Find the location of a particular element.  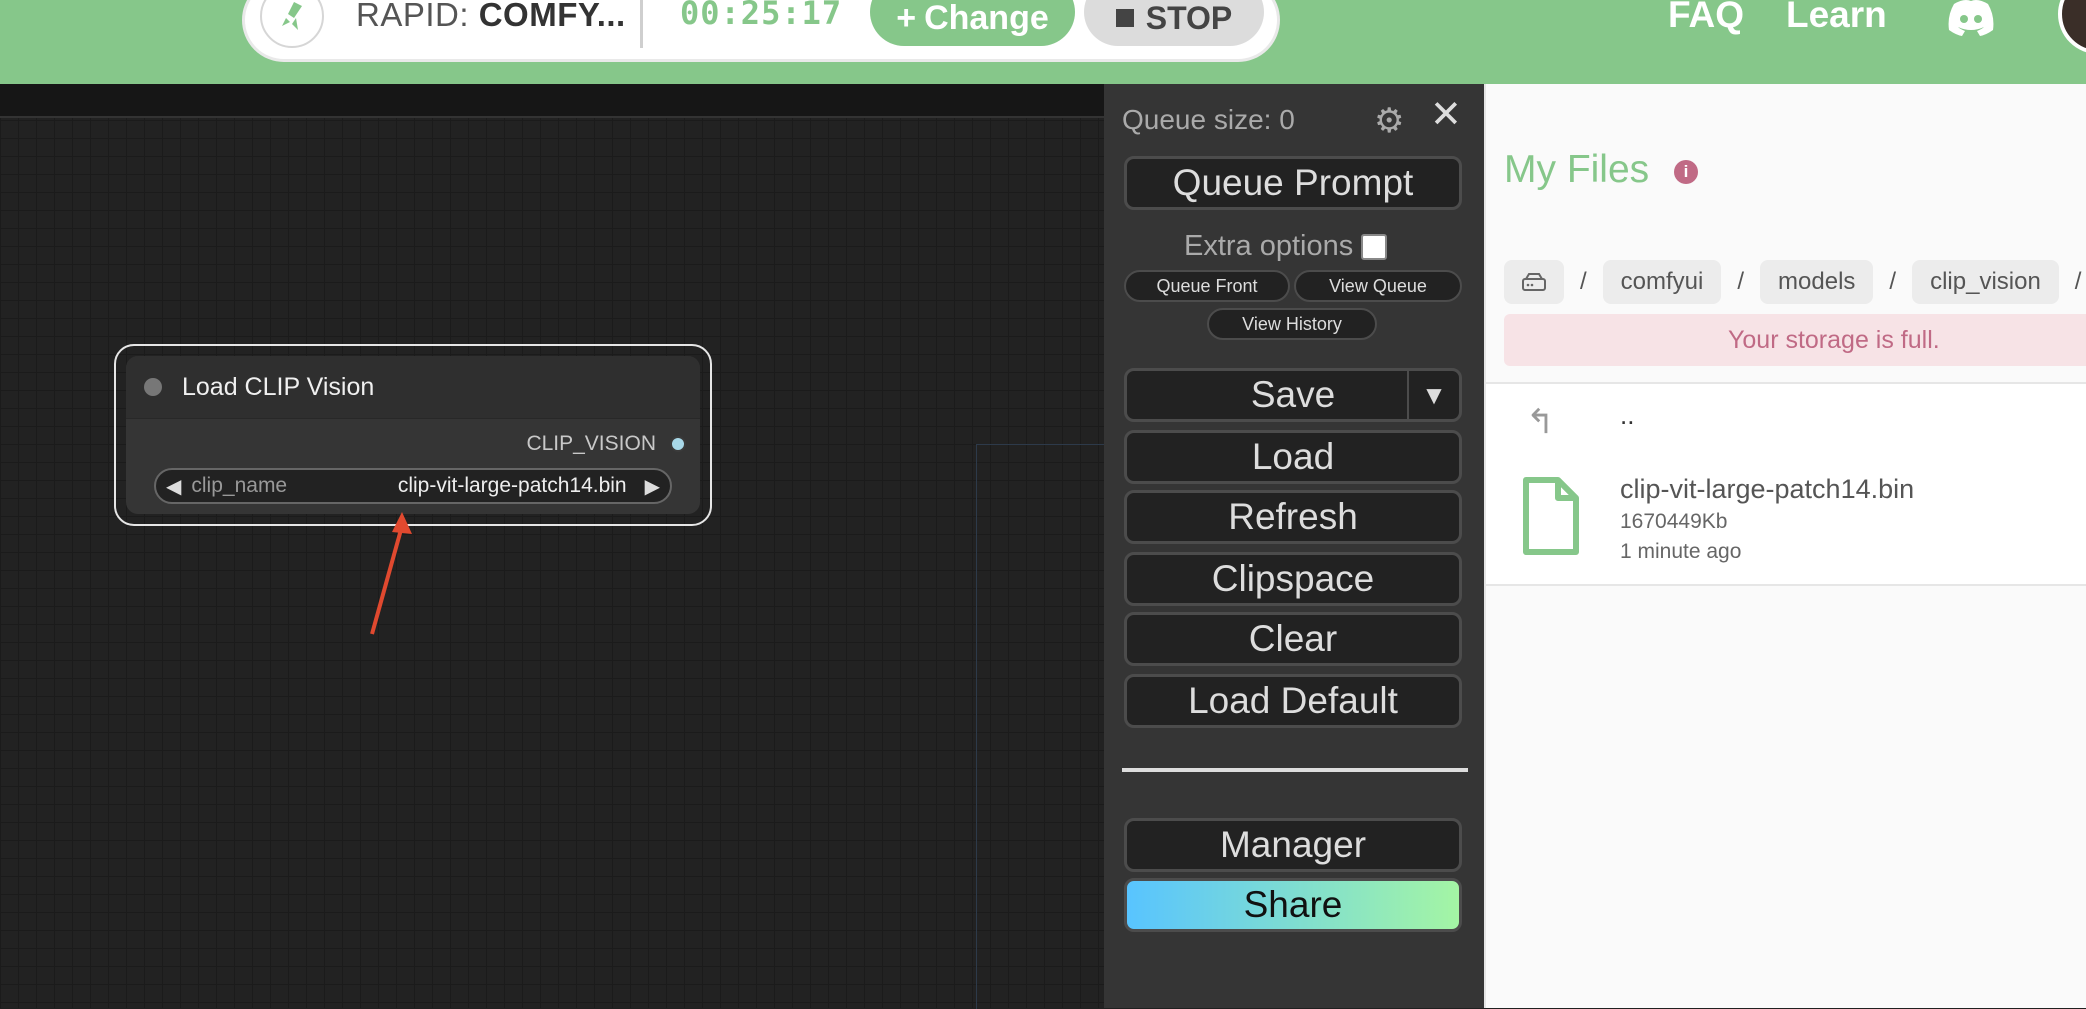

file-size: 1670449Kb is located at coordinates (1674, 521).